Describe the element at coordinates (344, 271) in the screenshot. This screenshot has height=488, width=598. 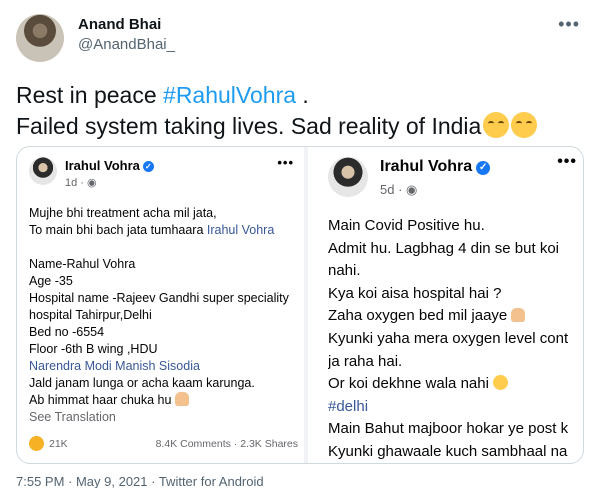
I see `fb-text-line: nahi.` at that location.